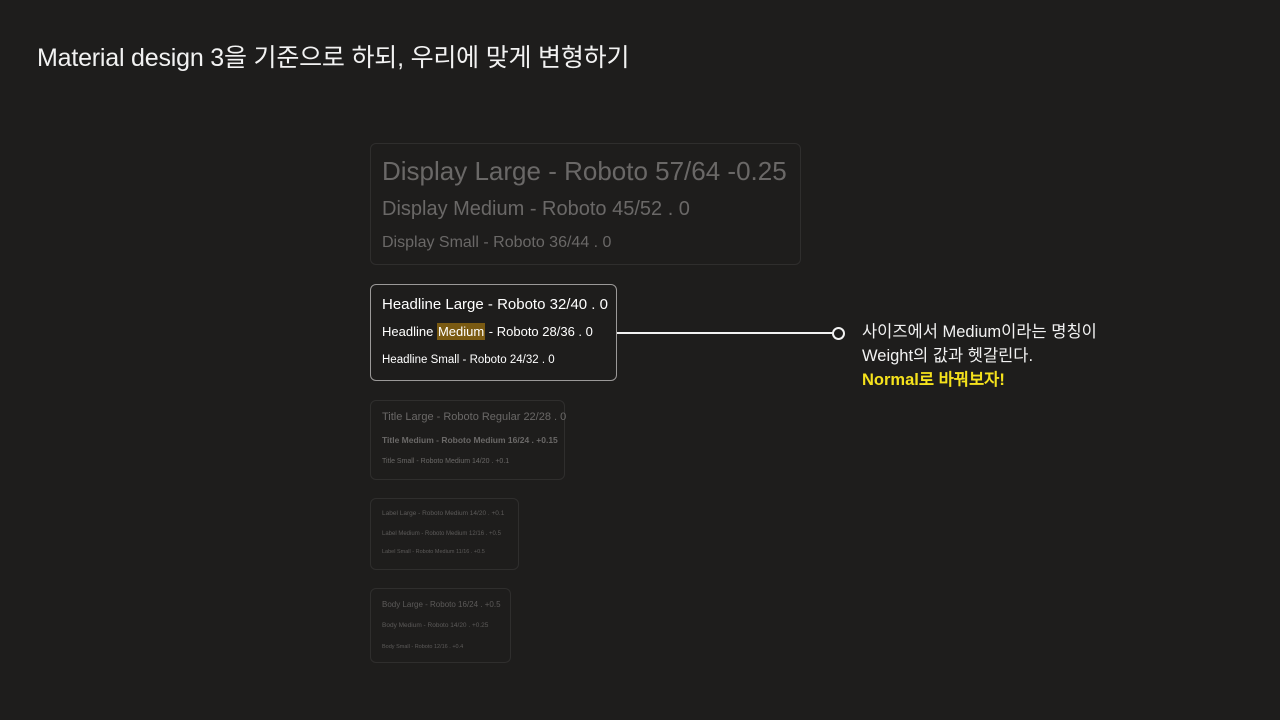  Describe the element at coordinates (461, 331) in the screenshot. I see `medium-highlight: Medium` at that location.